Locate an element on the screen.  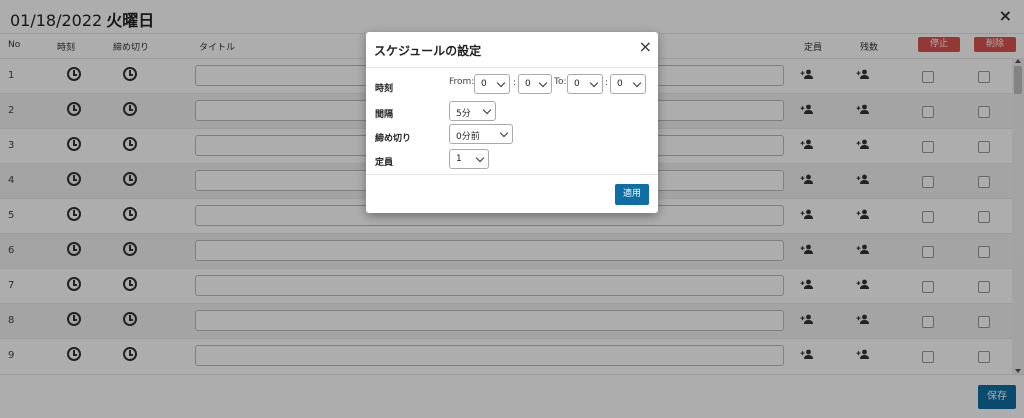
modal-header: スケジュールの設定 × is located at coordinates (512, 50).